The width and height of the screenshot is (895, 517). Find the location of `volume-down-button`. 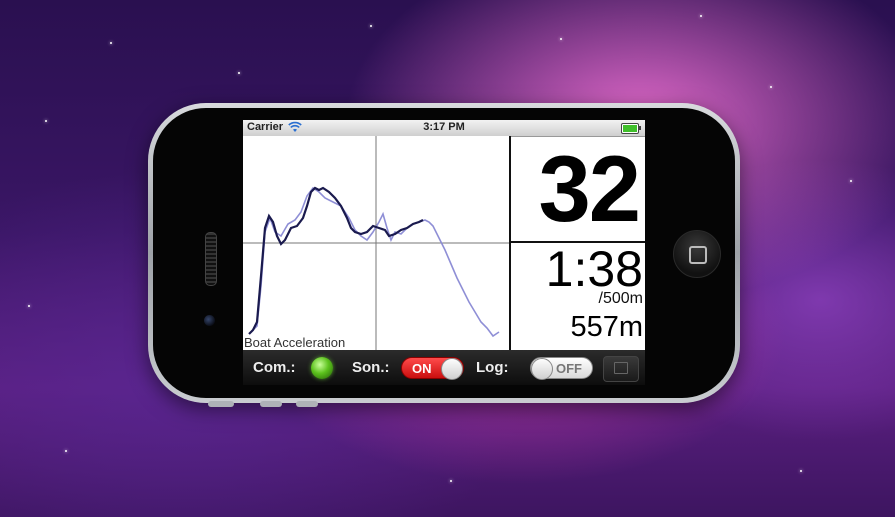

volume-down-button is located at coordinates (307, 404).